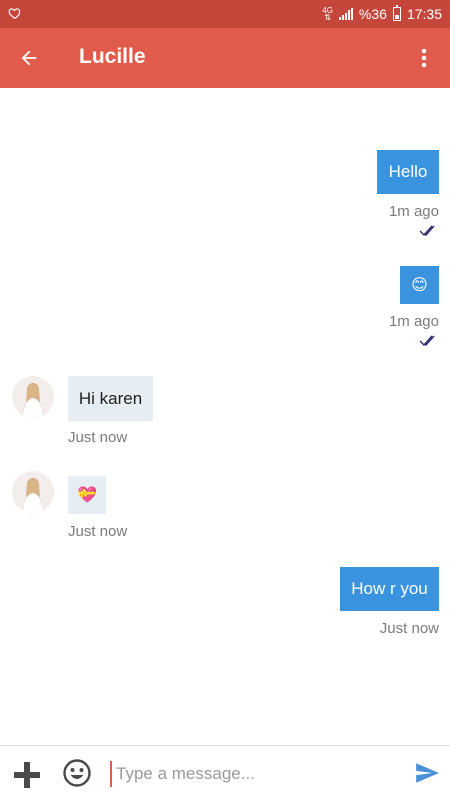 This screenshot has height=801, width=450. Describe the element at coordinates (258, 774) in the screenshot. I see `message-input` at that location.